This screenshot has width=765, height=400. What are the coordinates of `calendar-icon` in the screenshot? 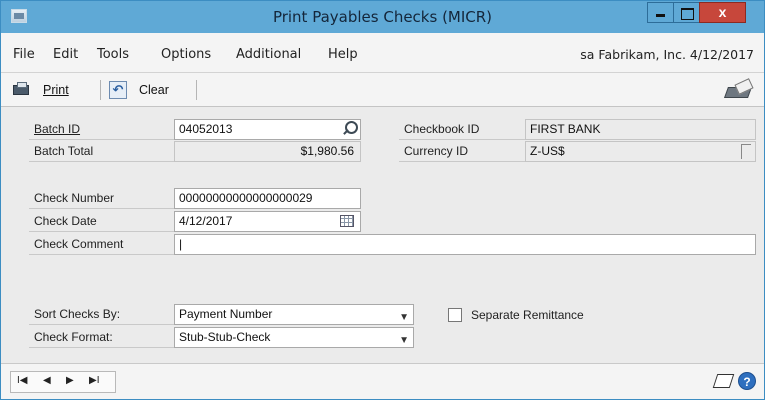 It's located at (347, 221).